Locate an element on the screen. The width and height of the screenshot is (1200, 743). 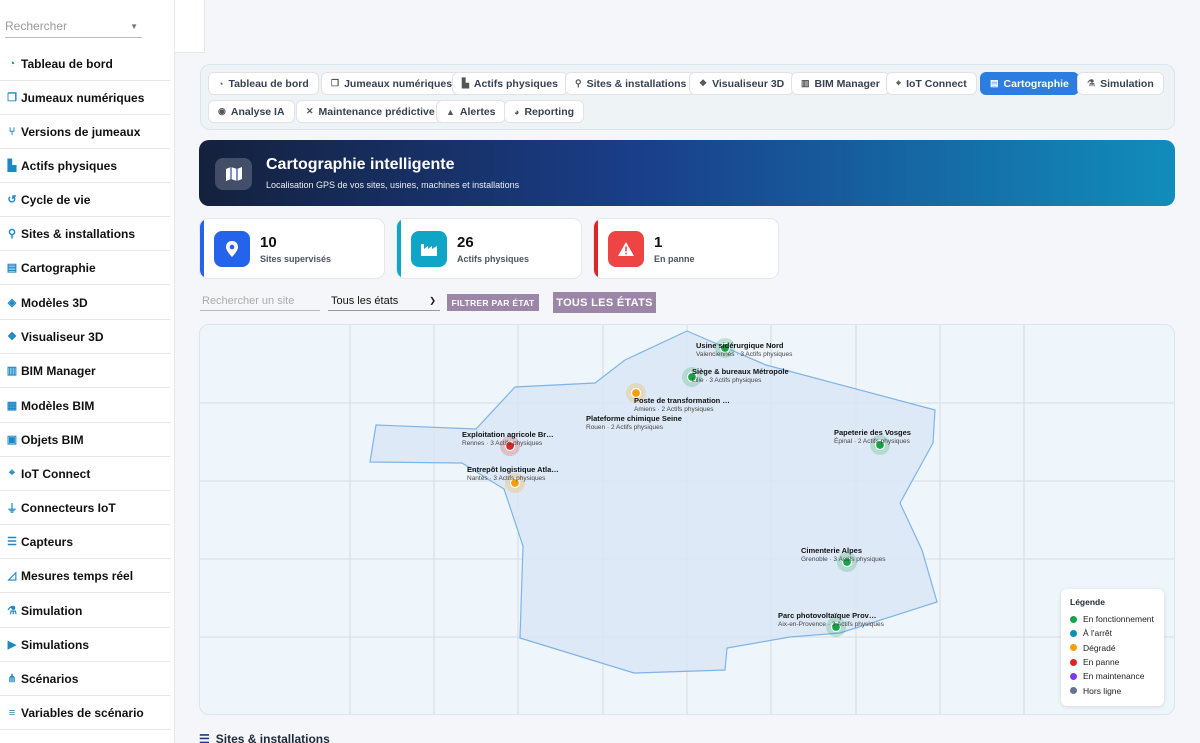
sidebar-item-label: Modèles BIM is located at coordinates (58, 405).